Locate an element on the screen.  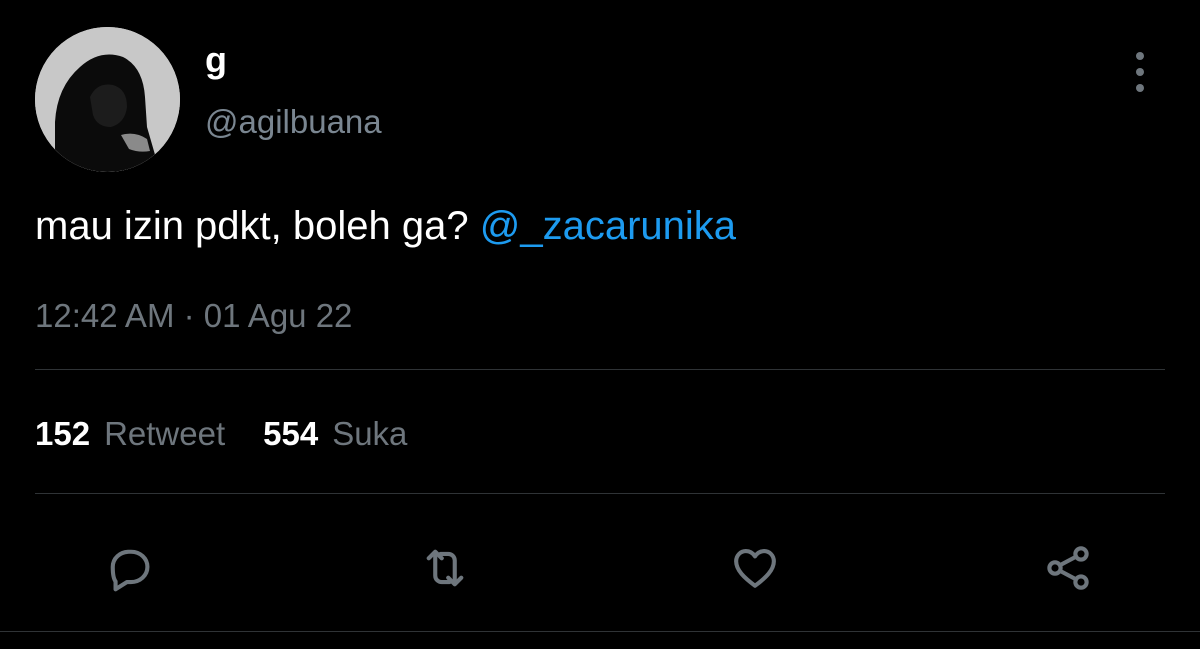
like-button is located at coordinates (755, 568).